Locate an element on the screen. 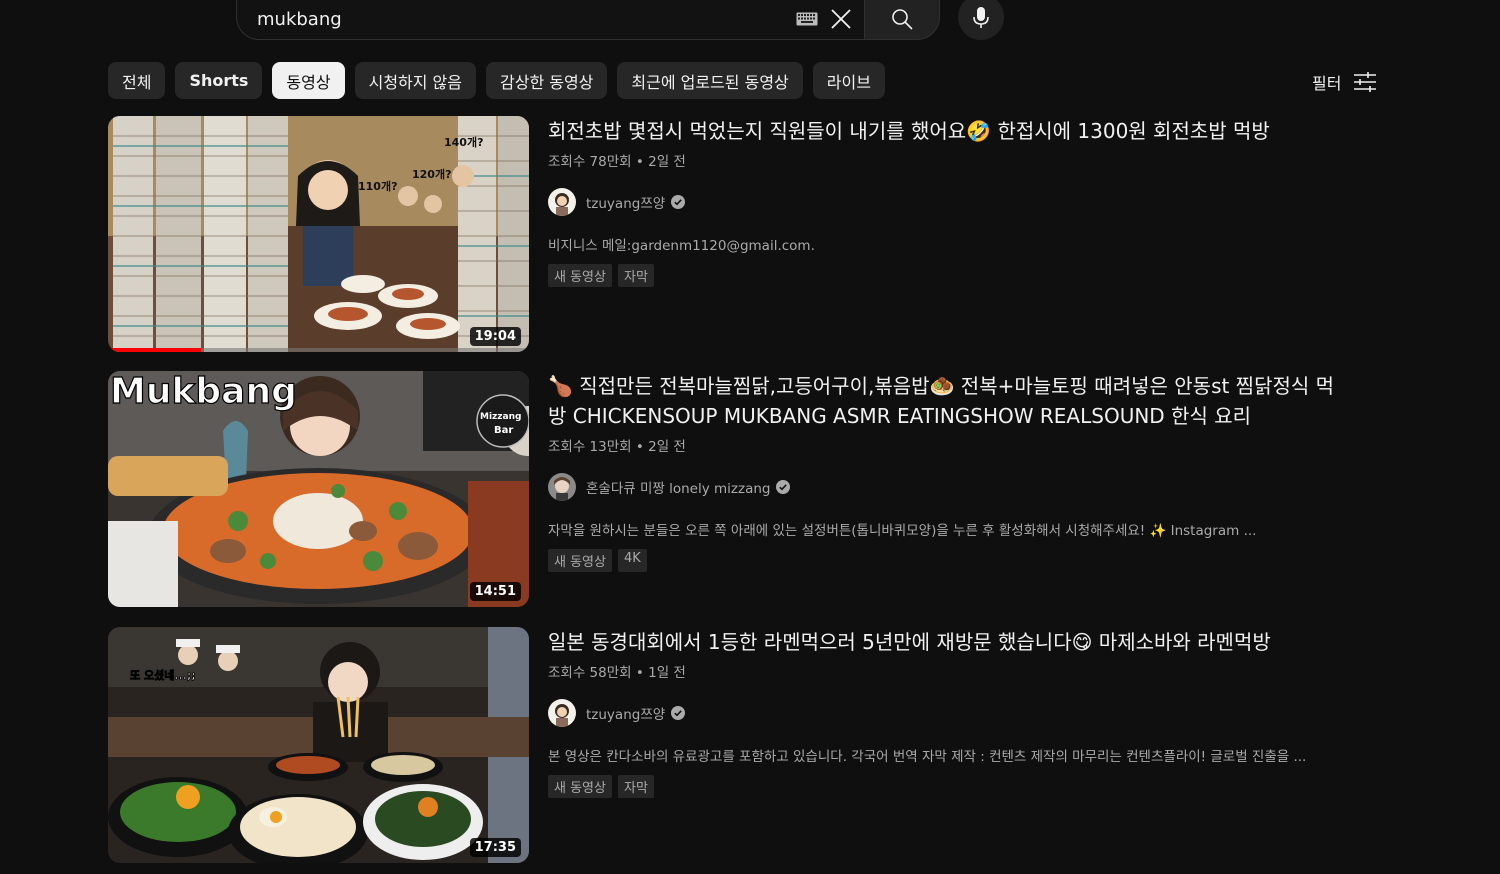 Image resolution: width=1500 pixels, height=874 pixels. search-box is located at coordinates (550, 20).